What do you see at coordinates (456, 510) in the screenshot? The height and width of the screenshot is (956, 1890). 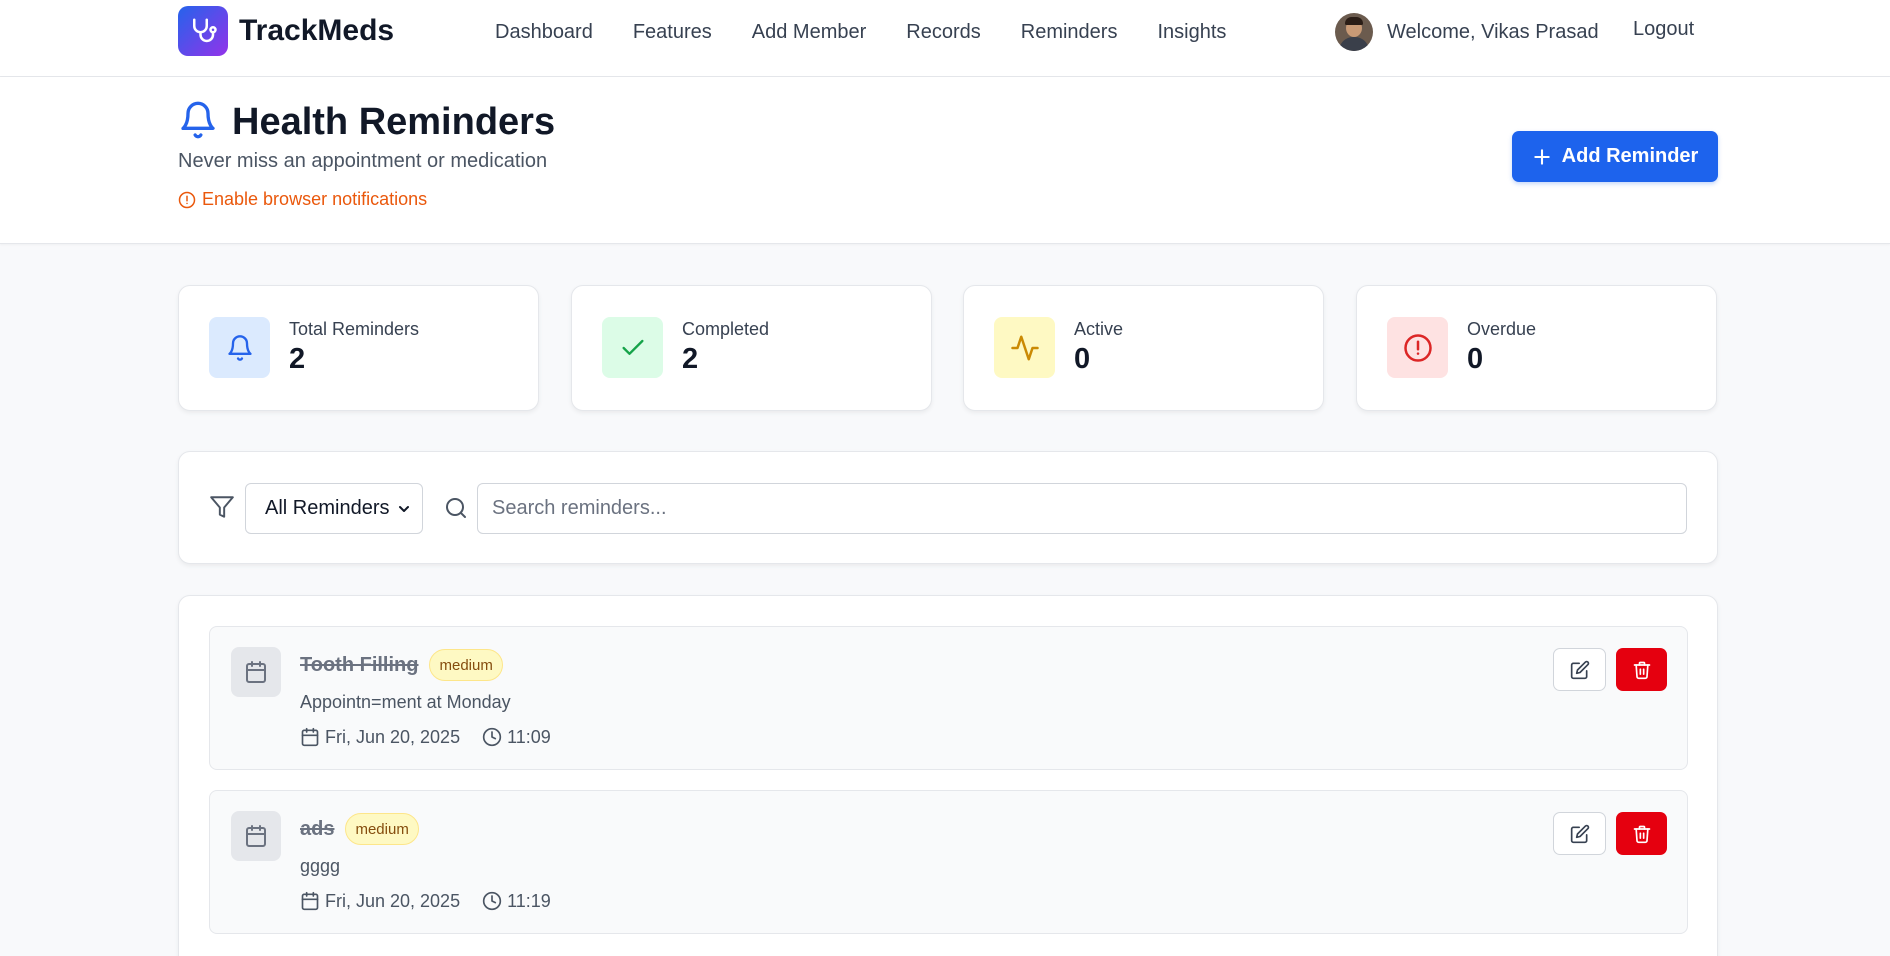 I see `search-icon` at bounding box center [456, 510].